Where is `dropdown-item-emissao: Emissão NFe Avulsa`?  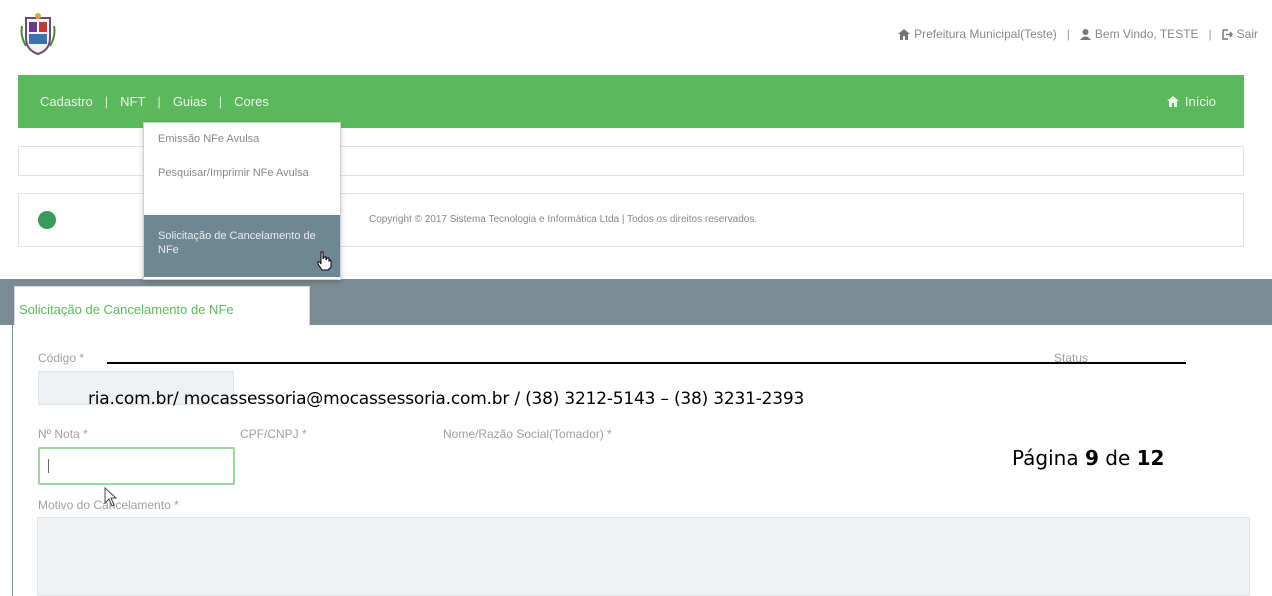
dropdown-item-emissao: Emissão NFe Avulsa is located at coordinates (242, 148).